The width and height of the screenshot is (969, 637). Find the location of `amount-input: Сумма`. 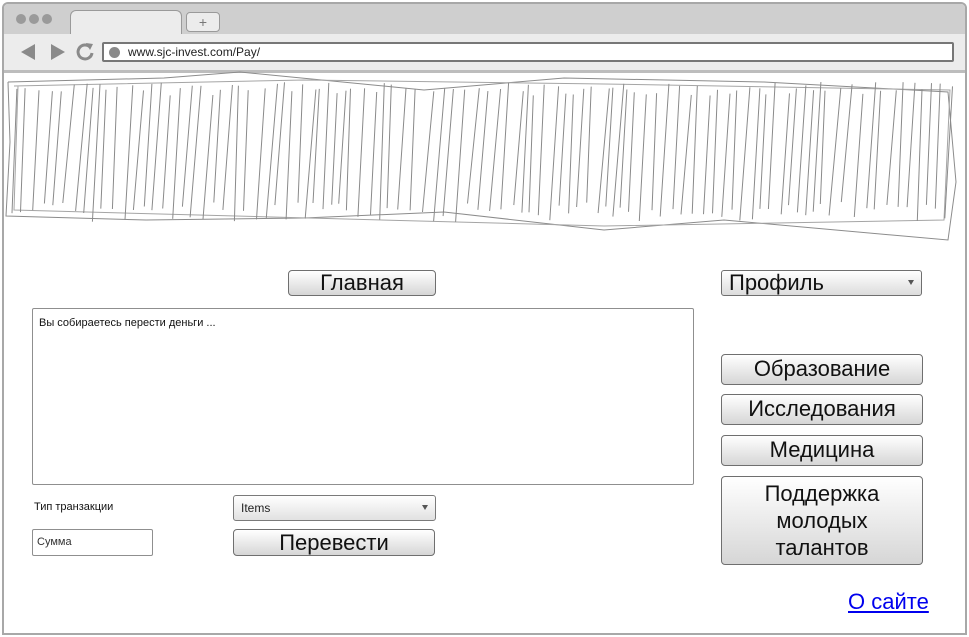

amount-input: Сумма is located at coordinates (92, 542).